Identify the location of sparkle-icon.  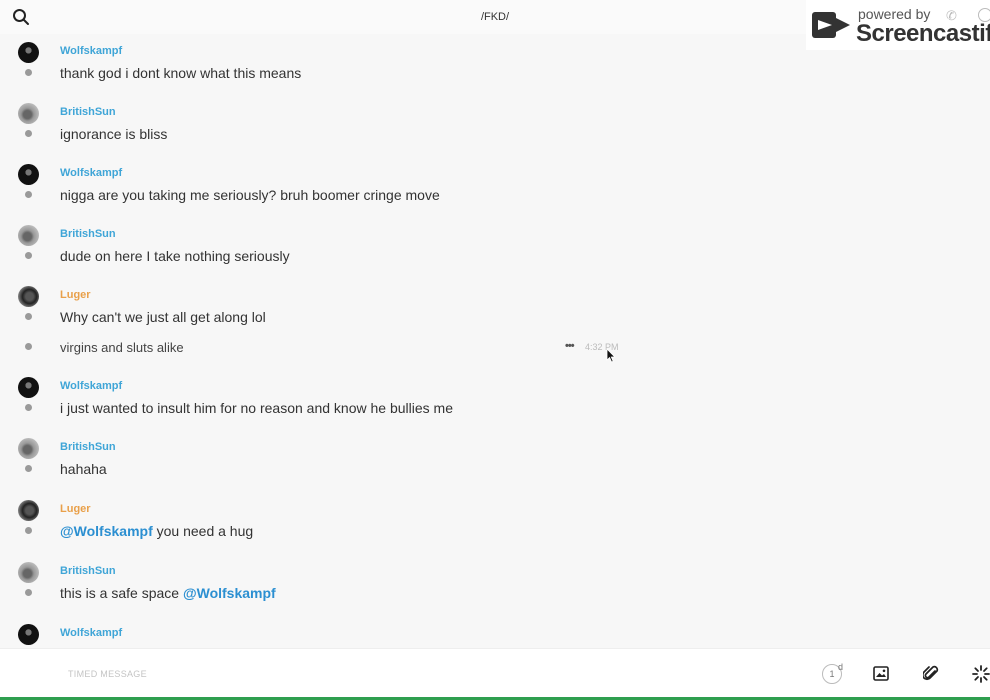
(981, 674).